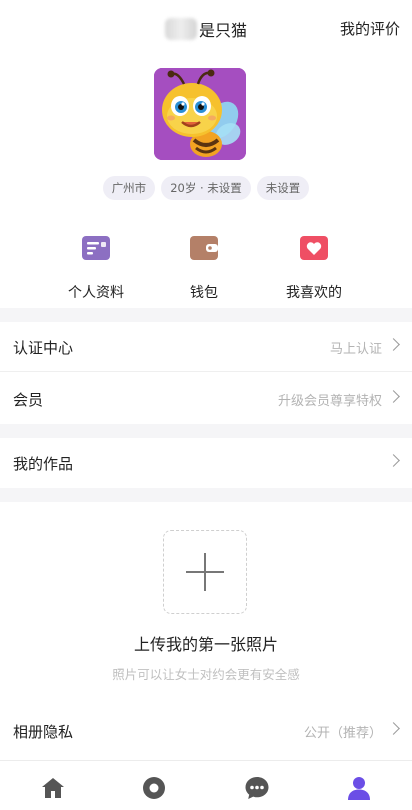 This screenshot has width=412, height=810. I want to click on row-label: 我的作品, so click(43, 464).